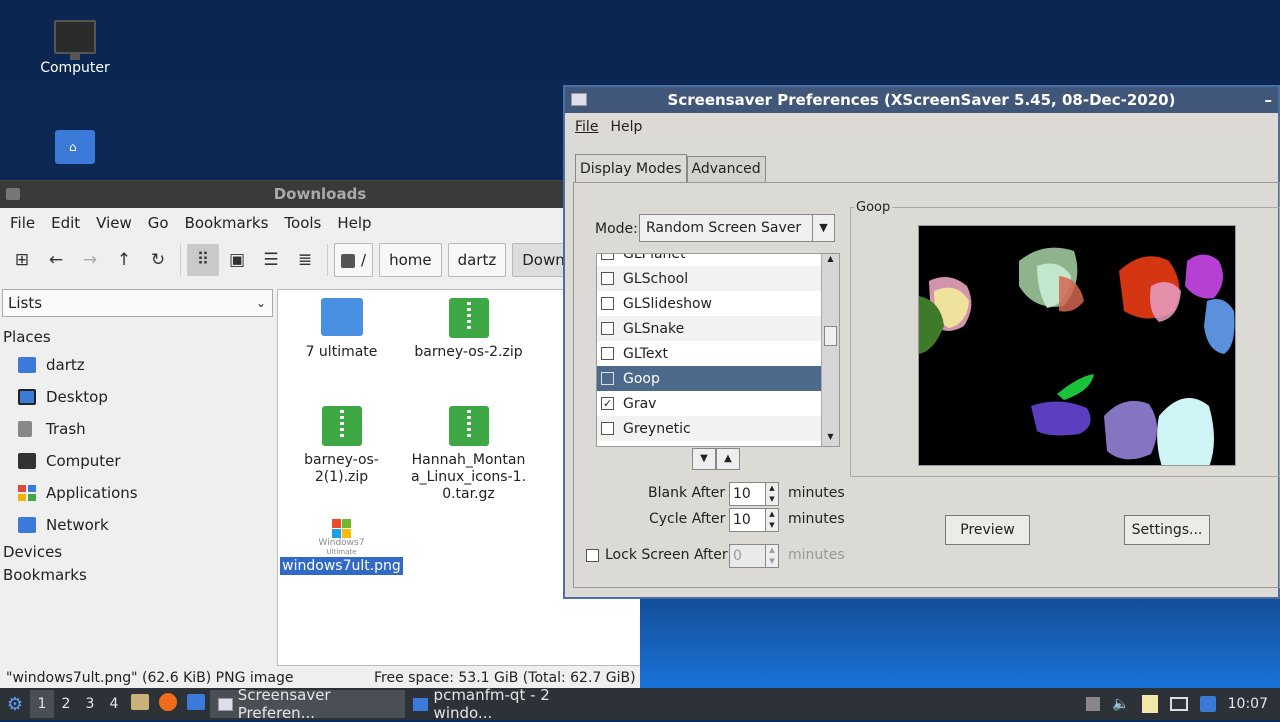 Image resolution: width=1280 pixels, height=722 pixels. What do you see at coordinates (726, 169) in the screenshot?
I see `tab-advanced: Advanced` at bounding box center [726, 169].